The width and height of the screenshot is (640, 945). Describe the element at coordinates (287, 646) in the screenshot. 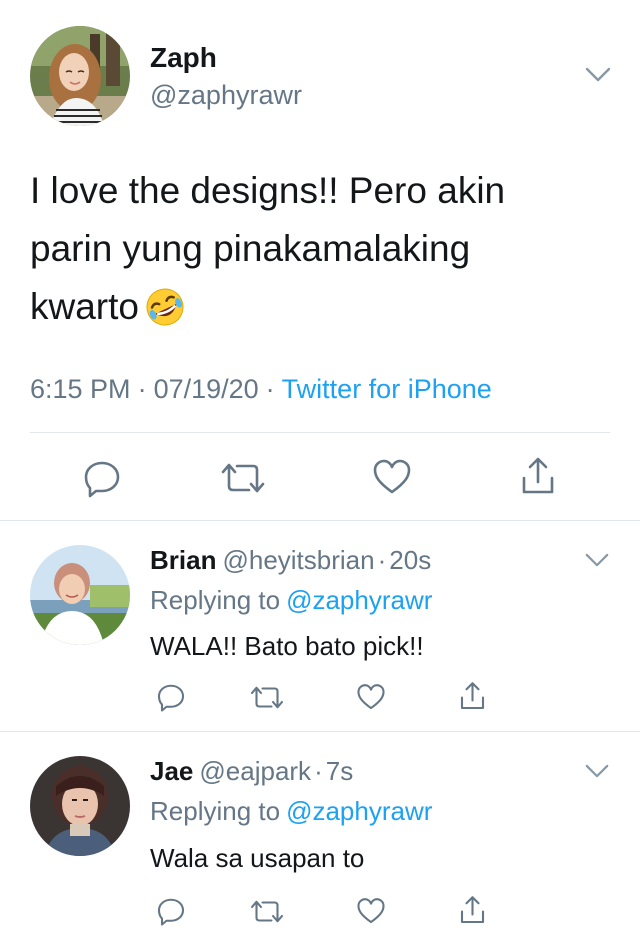

I see `reply-text: WALA!! Bato bato pick!!` at that location.